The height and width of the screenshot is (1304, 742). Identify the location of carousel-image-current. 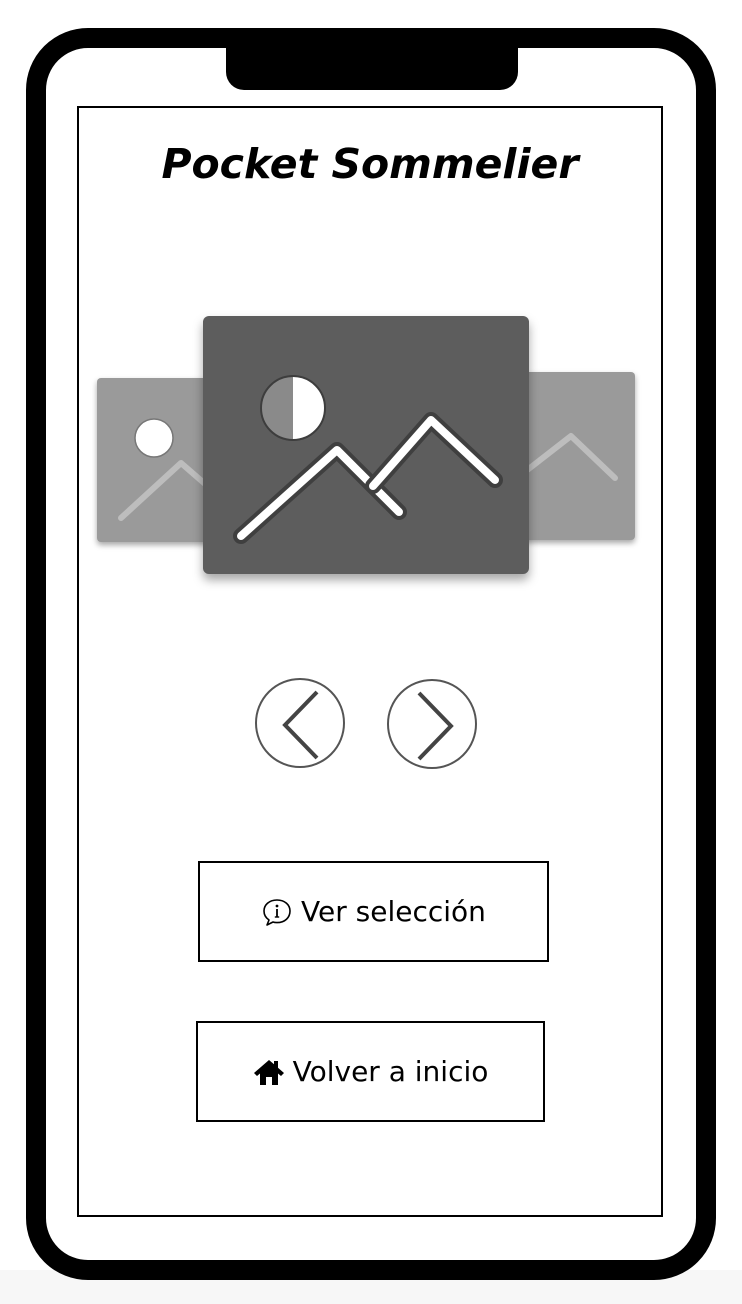
(366, 445).